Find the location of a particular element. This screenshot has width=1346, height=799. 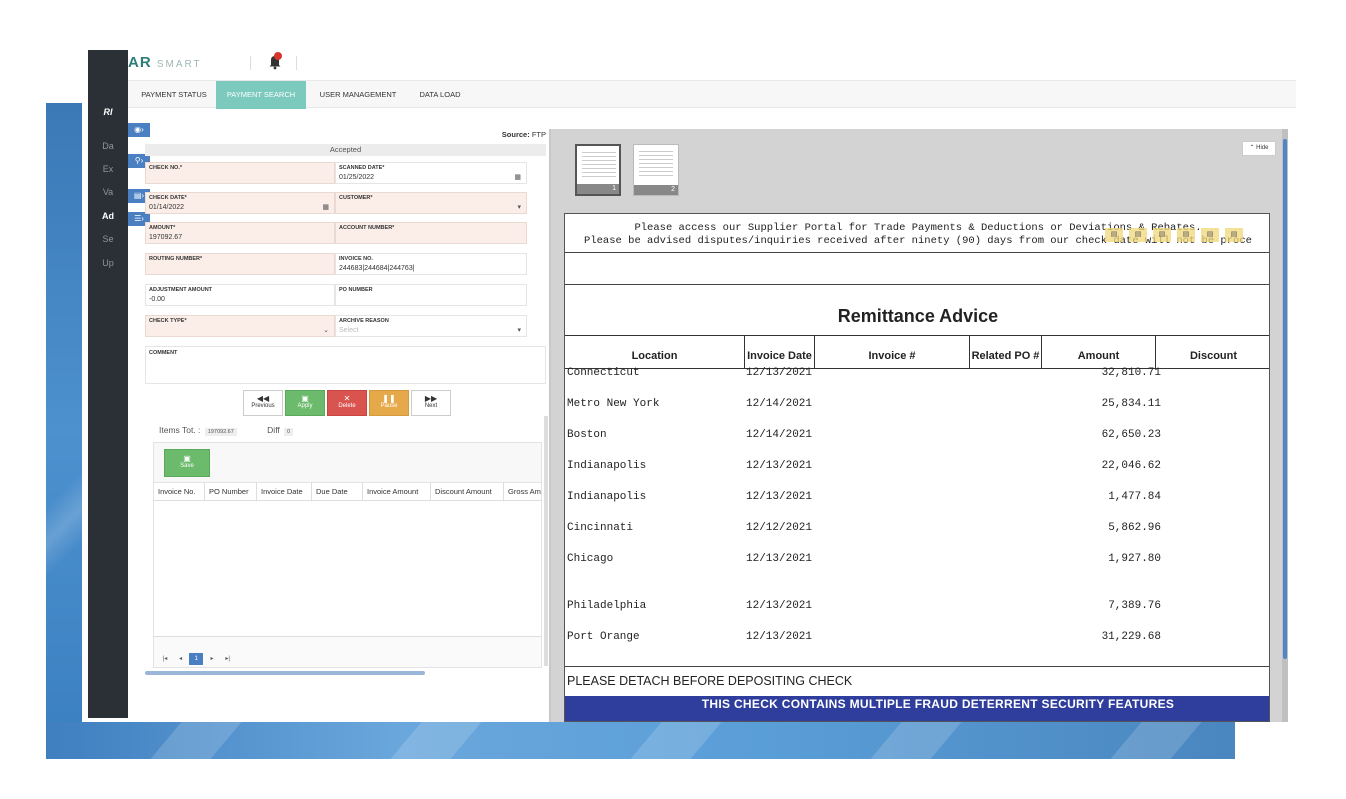

invoice-no-field: INVOICE NO. 244683|244684|244763| is located at coordinates (431, 264).